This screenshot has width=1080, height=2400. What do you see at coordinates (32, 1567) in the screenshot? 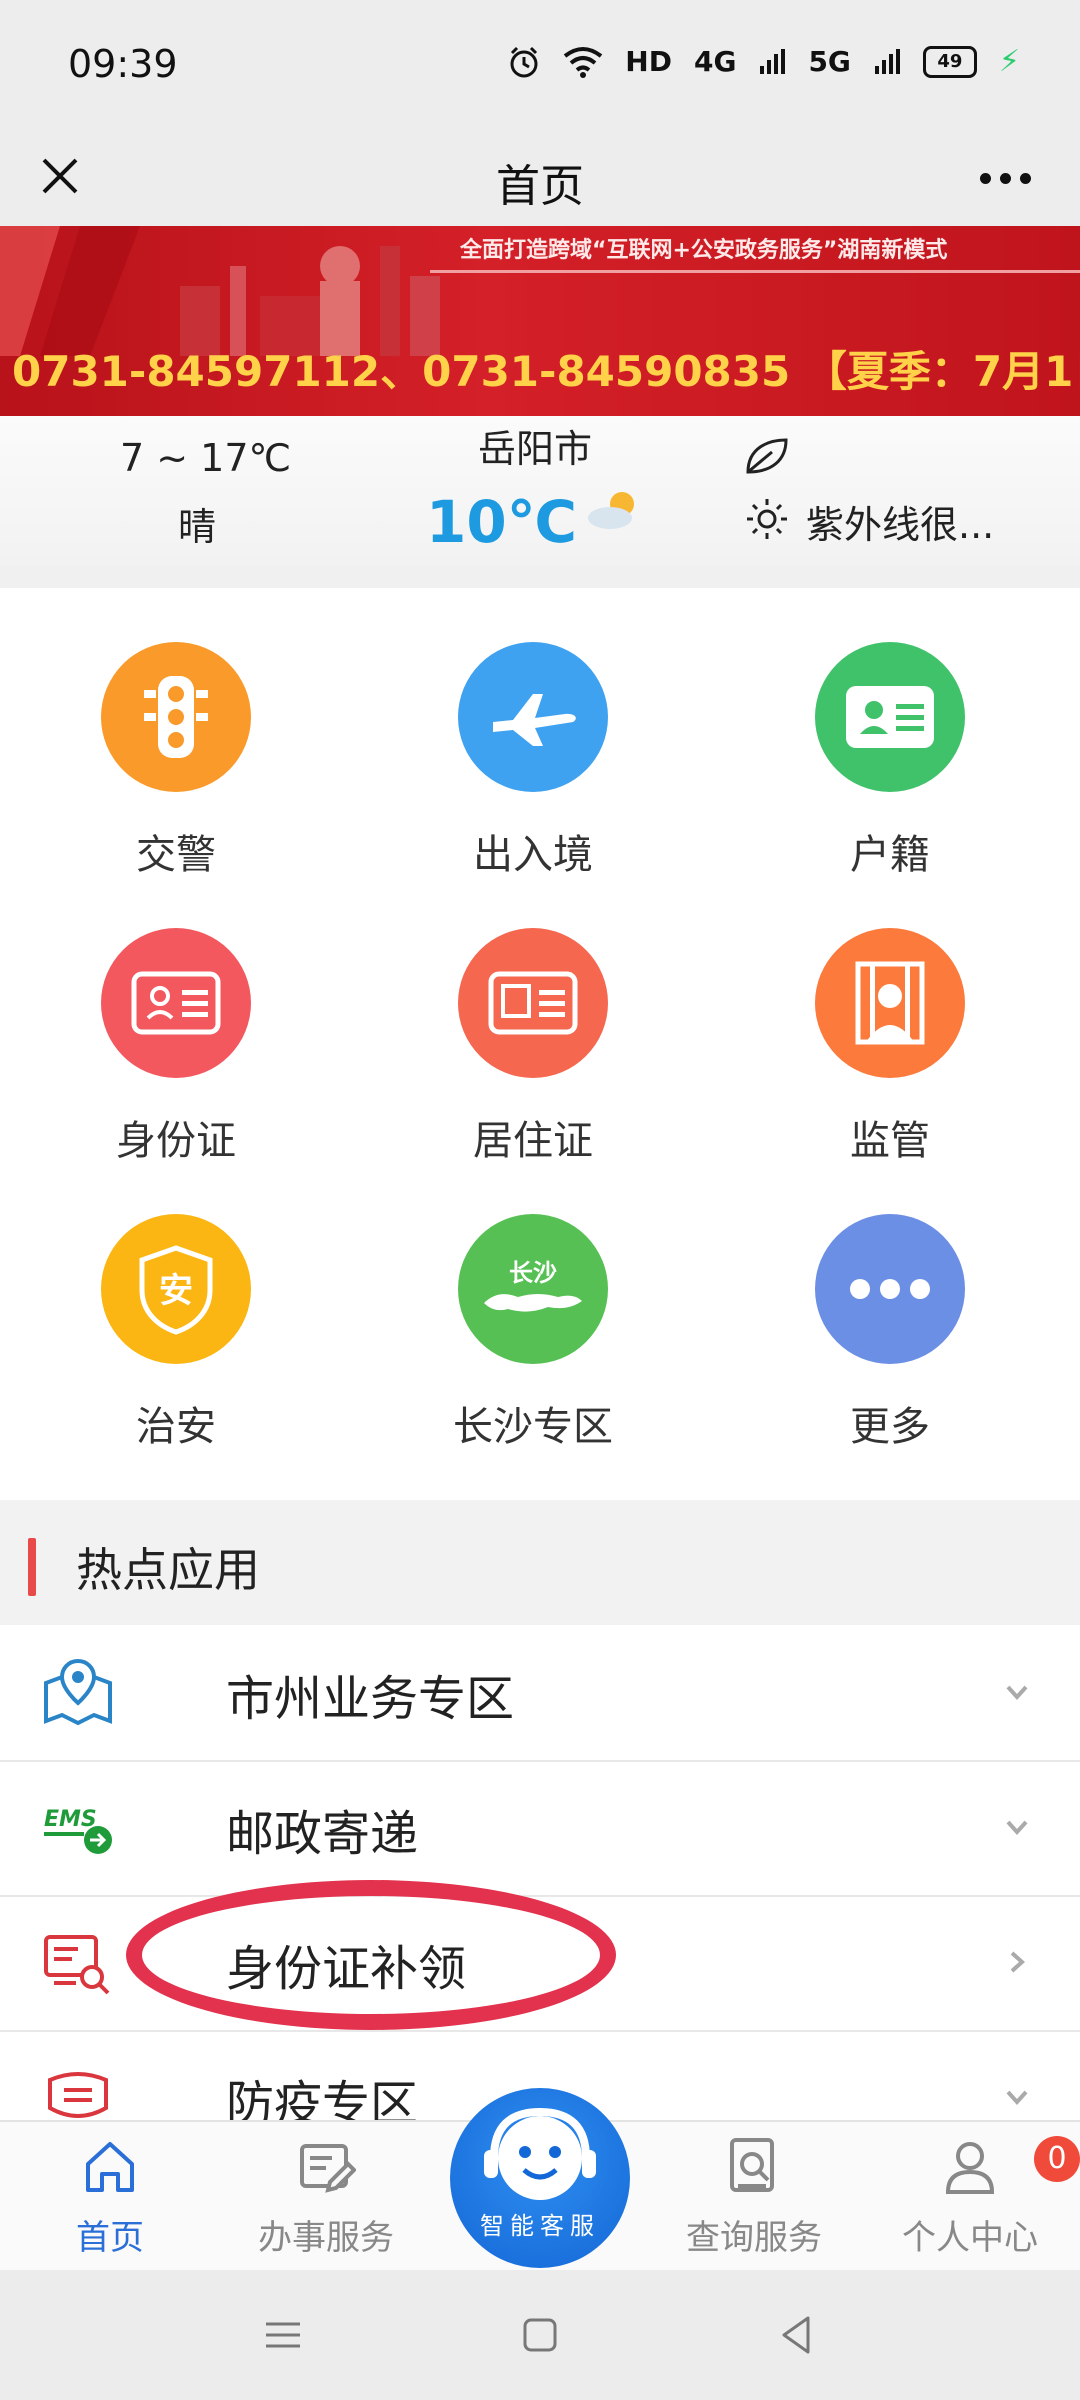
I see `section-marker` at bounding box center [32, 1567].